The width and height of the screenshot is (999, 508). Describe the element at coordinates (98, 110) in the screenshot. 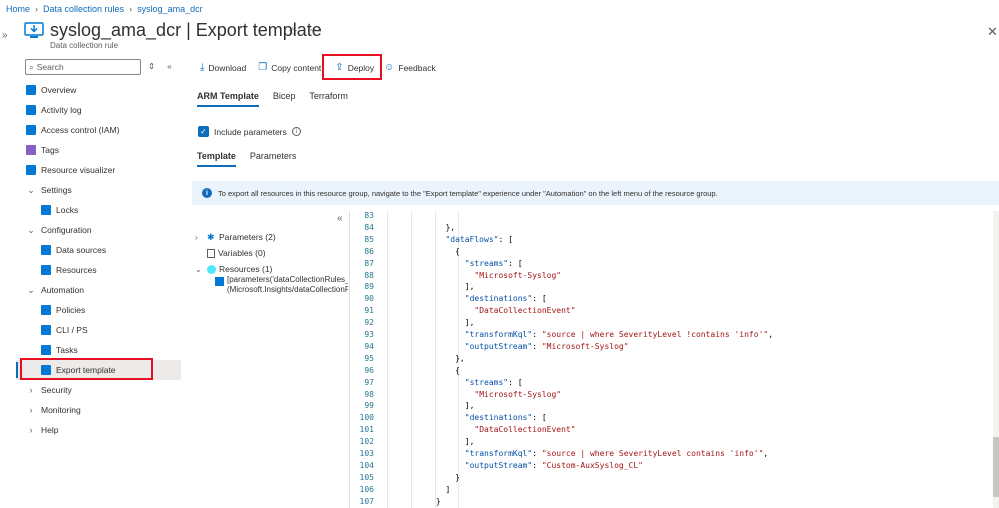

I see `sidebar-item-activity-log: Activity log` at that location.